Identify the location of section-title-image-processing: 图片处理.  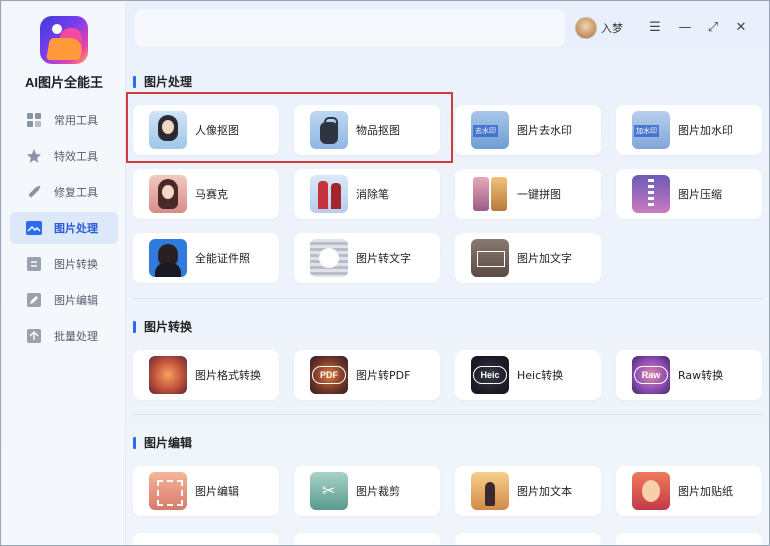
(162, 81).